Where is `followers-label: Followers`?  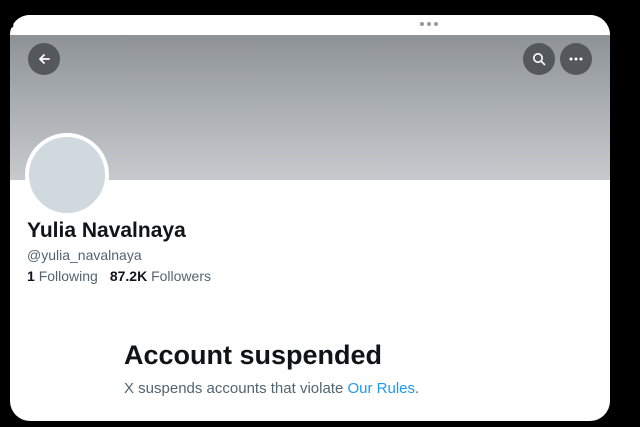 followers-label: Followers is located at coordinates (181, 276).